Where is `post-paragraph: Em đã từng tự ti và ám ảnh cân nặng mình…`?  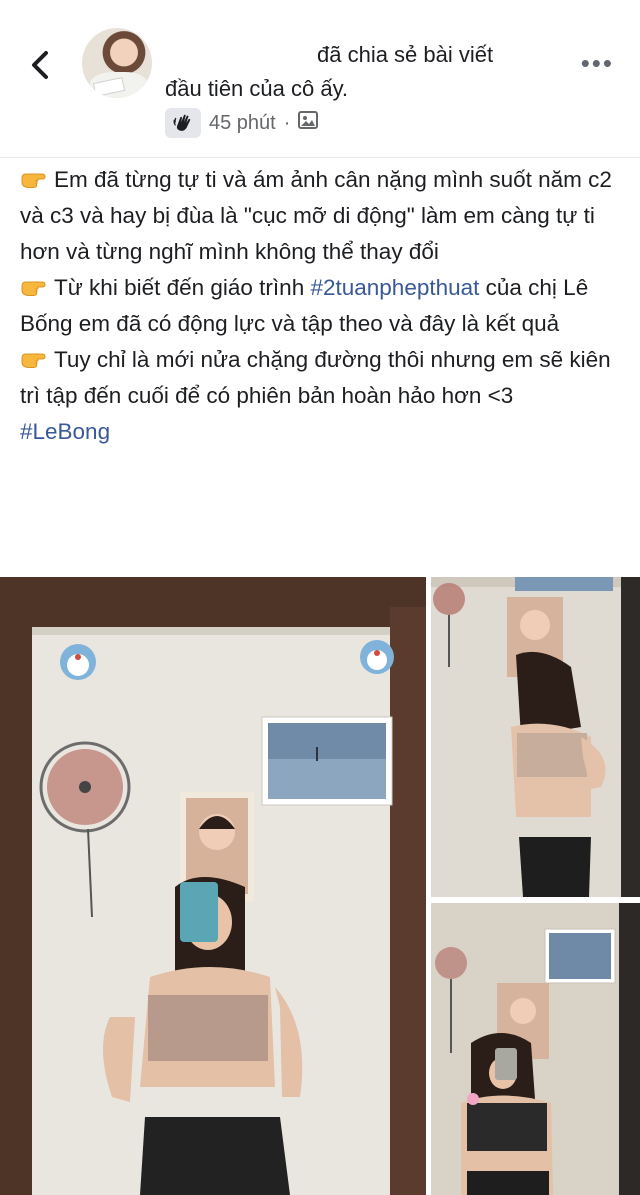 post-paragraph: Em đã từng tự ti và ám ảnh cân nặng mình… is located at coordinates (320, 216).